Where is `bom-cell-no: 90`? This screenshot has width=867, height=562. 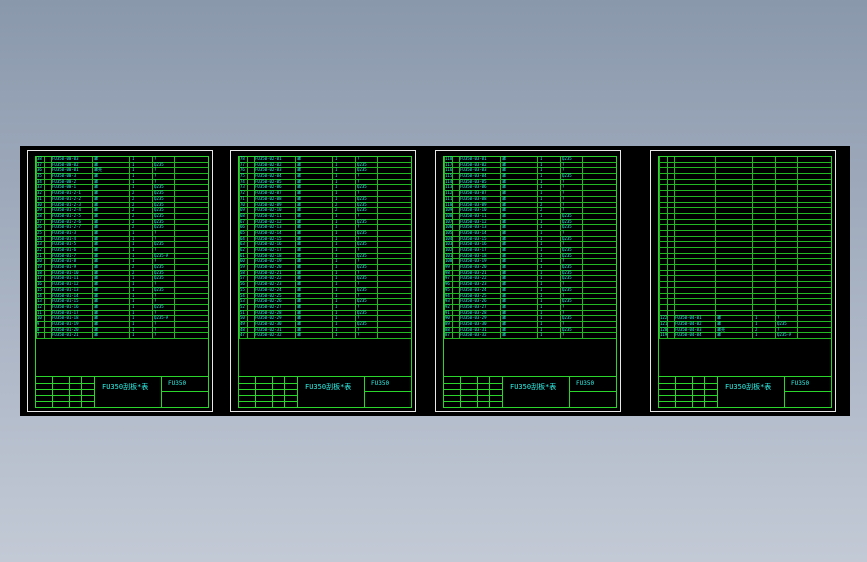 bom-cell-no: 90 is located at coordinates (447, 318).